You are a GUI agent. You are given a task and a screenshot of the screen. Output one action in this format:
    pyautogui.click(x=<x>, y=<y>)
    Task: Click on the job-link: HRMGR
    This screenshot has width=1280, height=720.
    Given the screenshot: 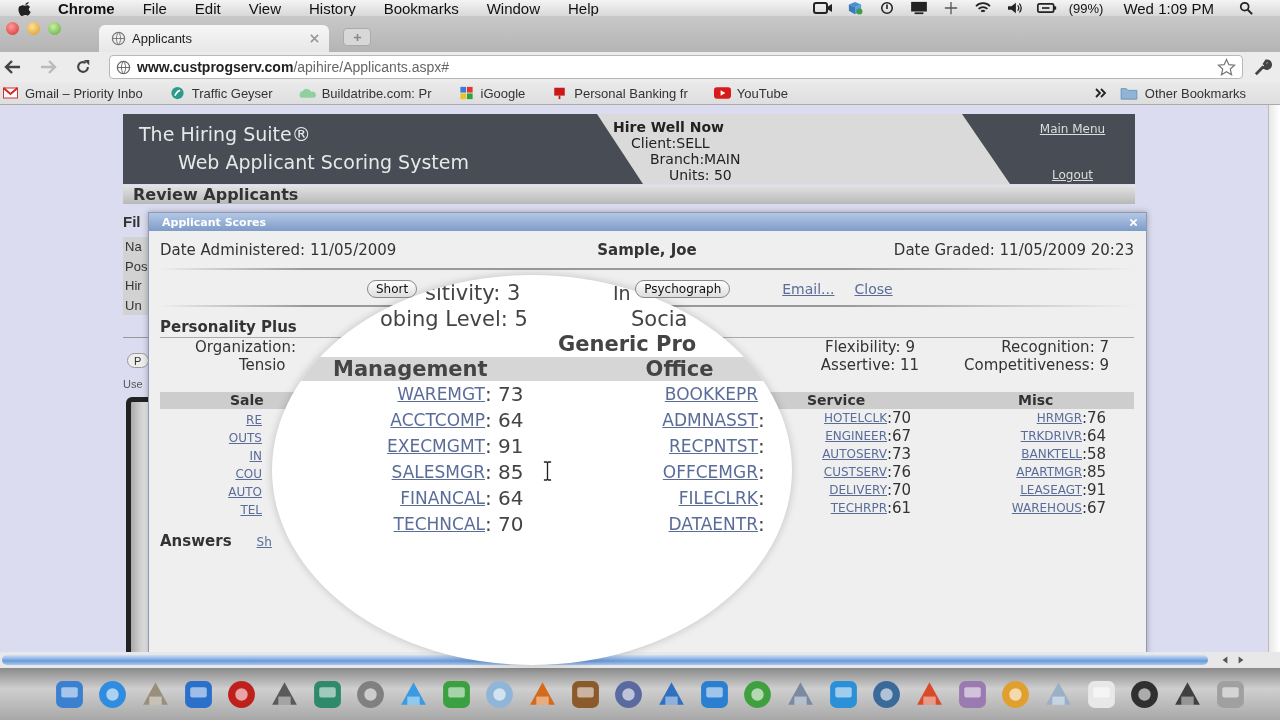 What is the action you would take?
    pyautogui.click(x=1001, y=418)
    